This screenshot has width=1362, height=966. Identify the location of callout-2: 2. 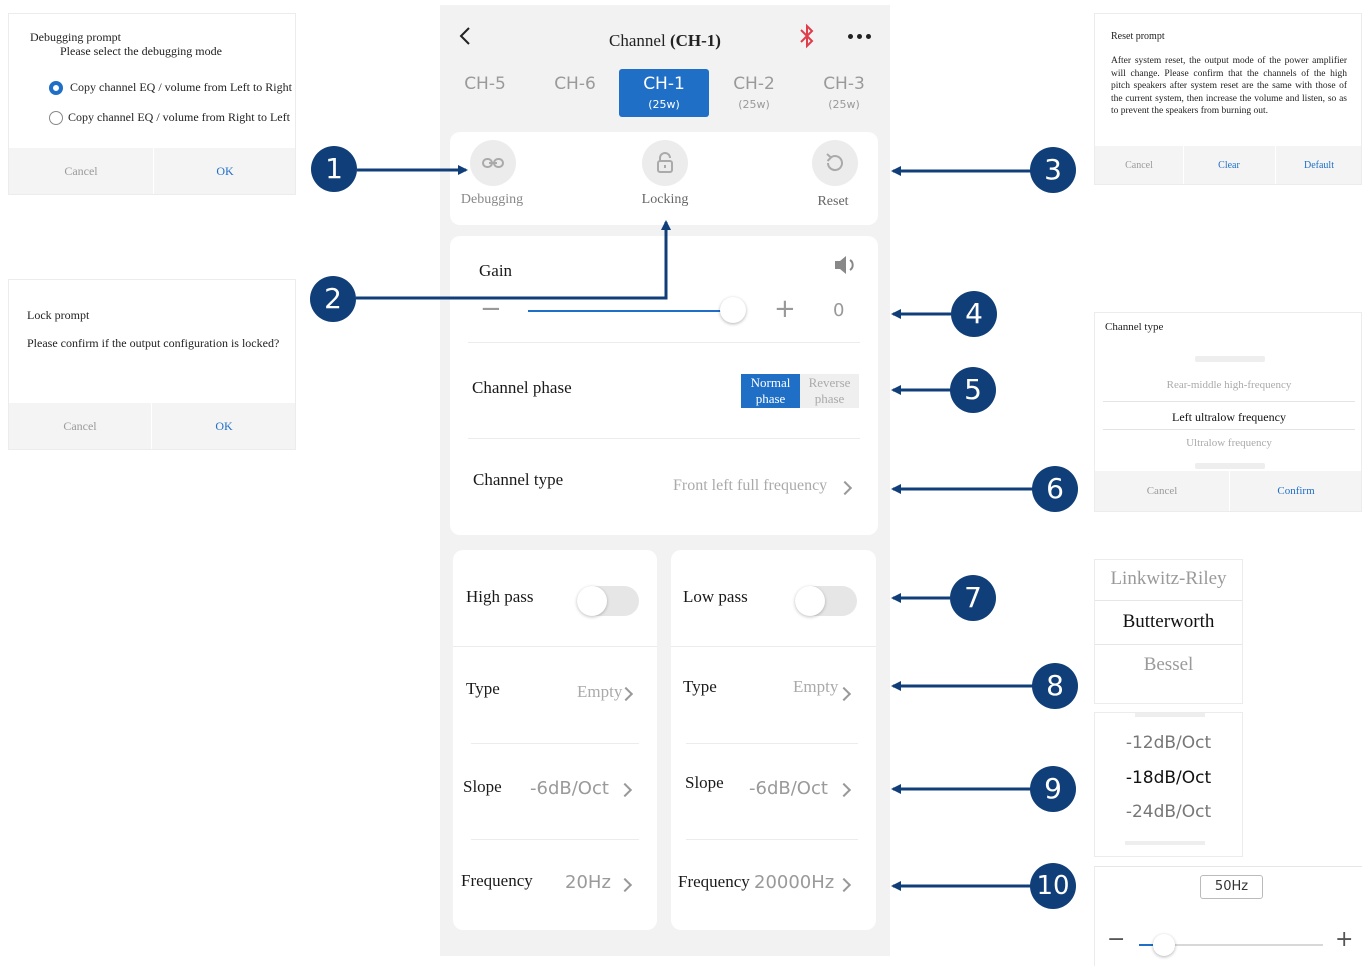
(333, 299).